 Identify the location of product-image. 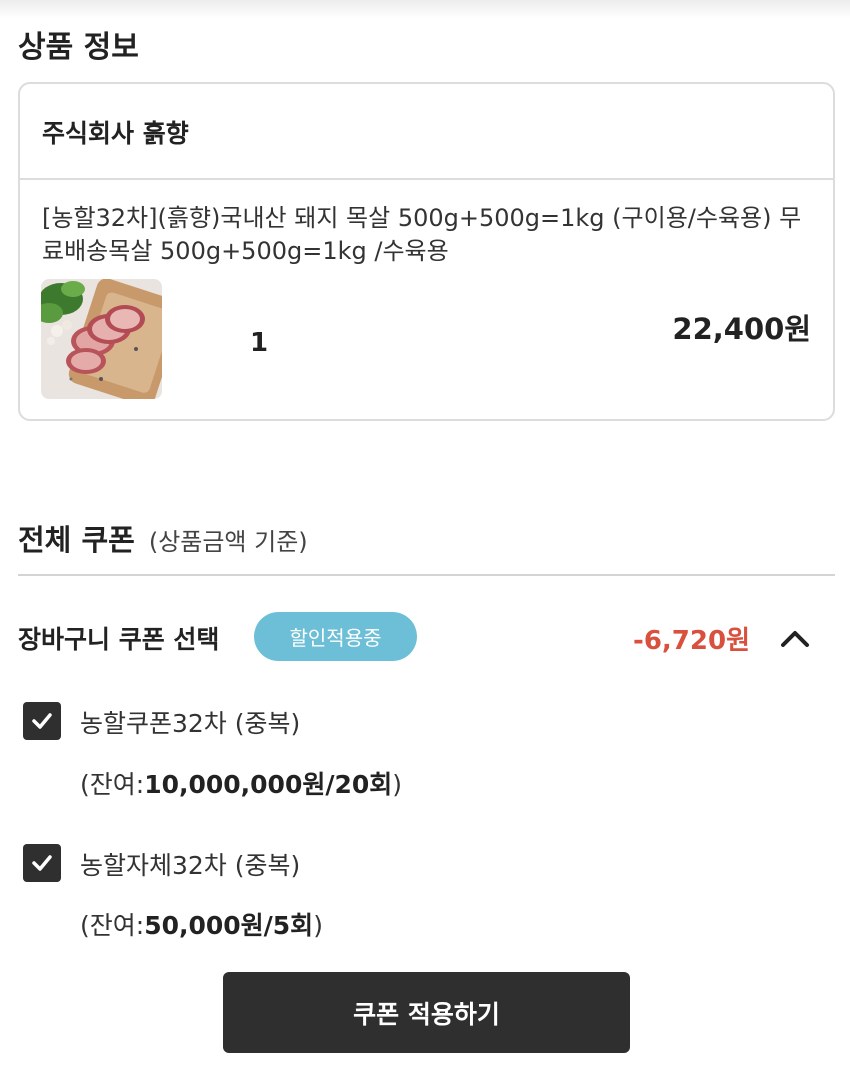
(101, 339).